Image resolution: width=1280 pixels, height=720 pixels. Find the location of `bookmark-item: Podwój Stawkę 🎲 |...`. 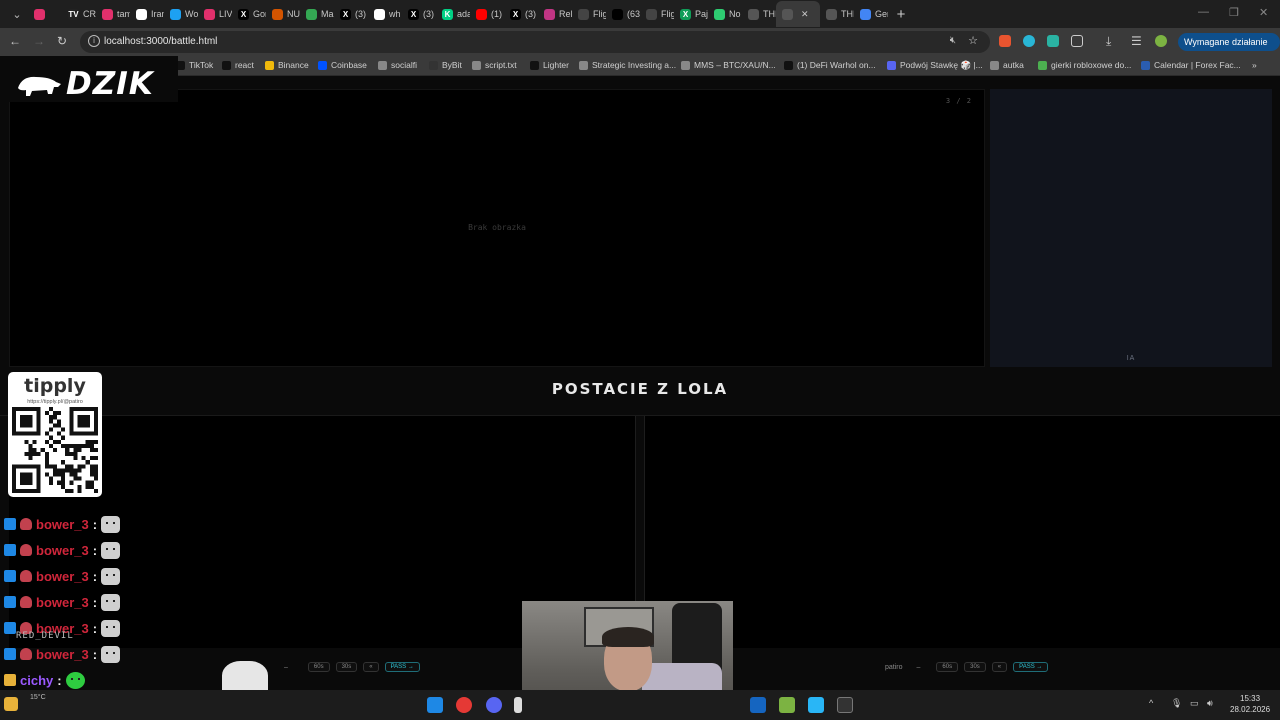

bookmark-item: Podwój Stawkę 🎲 |... is located at coordinates (935, 65).